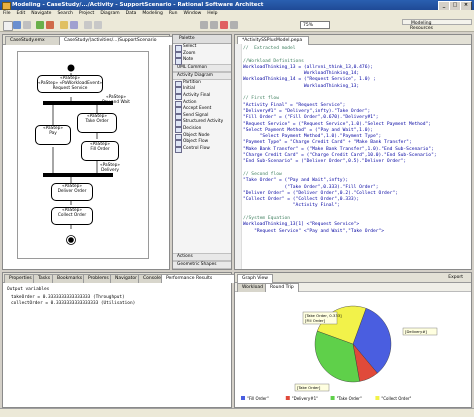 Image resolution: width=474 pixels, height=417 pixels. What do you see at coordinates (202, 39) in the screenshot?
I see `palette-title: Palette` at bounding box center [202, 39].